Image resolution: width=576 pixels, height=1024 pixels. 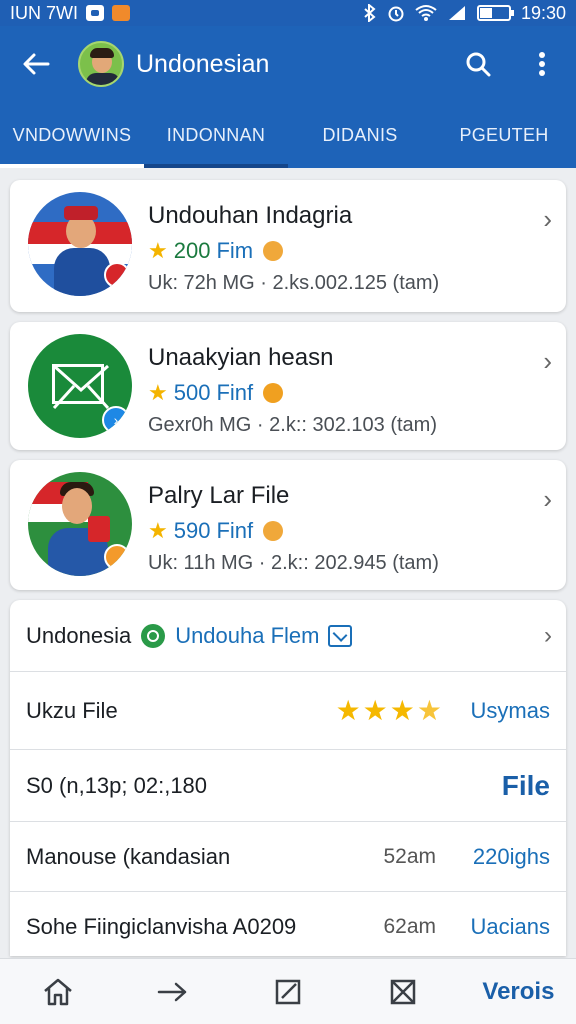 I want to click on home-icon, so click(x=57, y=991).